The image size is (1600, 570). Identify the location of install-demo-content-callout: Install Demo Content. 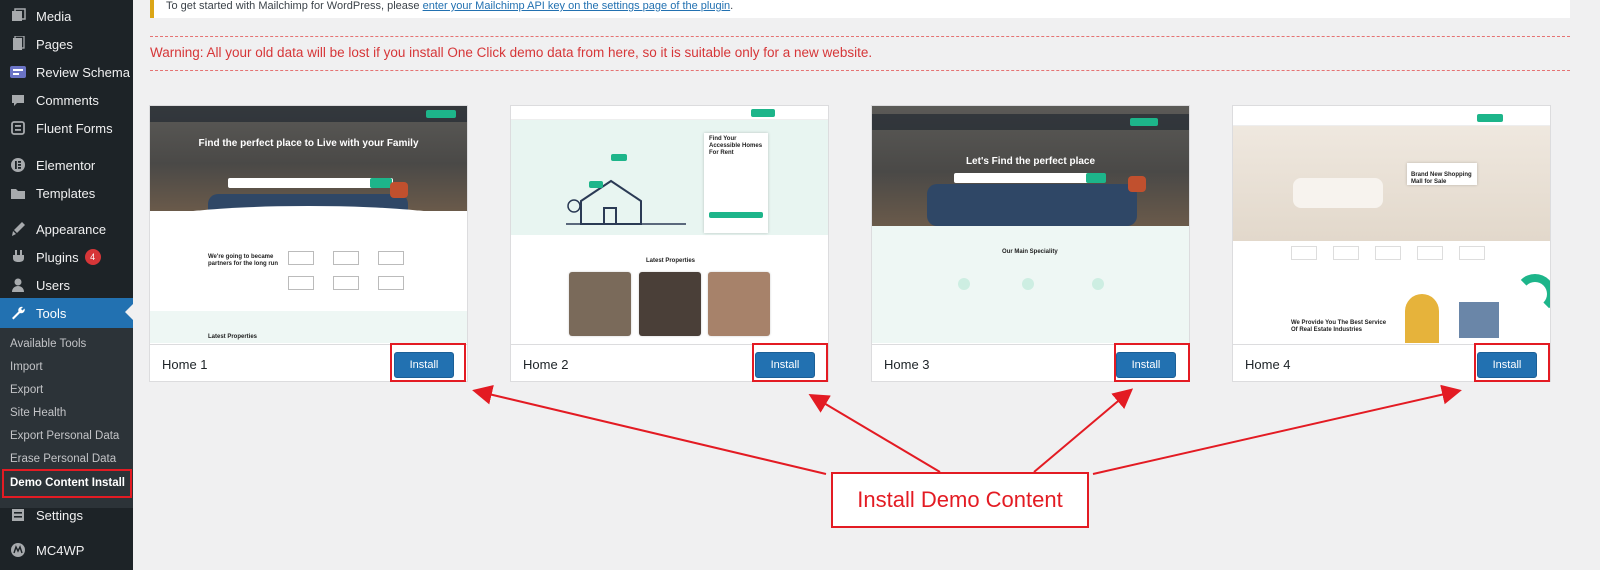
(960, 500).